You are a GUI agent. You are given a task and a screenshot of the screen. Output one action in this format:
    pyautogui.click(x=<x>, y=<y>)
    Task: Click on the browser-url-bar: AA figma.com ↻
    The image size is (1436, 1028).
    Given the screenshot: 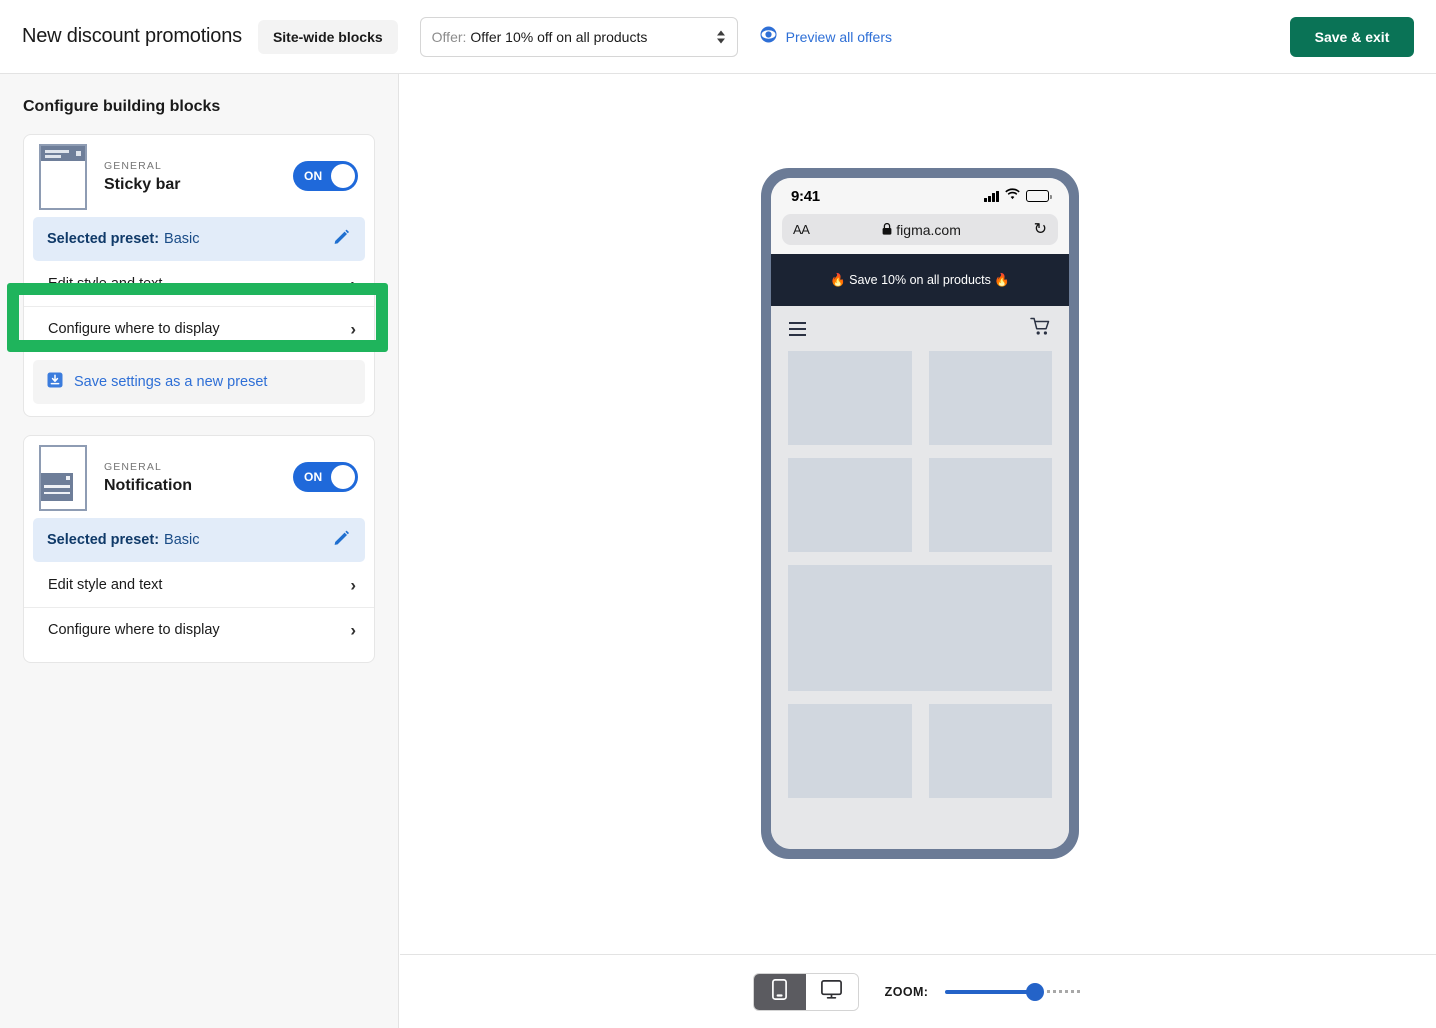 What is the action you would take?
    pyautogui.click(x=920, y=229)
    